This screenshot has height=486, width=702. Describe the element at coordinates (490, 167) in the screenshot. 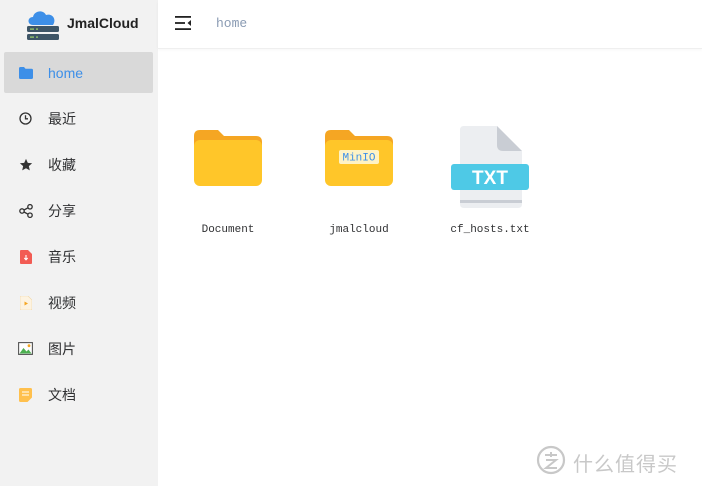

I see `txt-file-icon: TXT` at that location.